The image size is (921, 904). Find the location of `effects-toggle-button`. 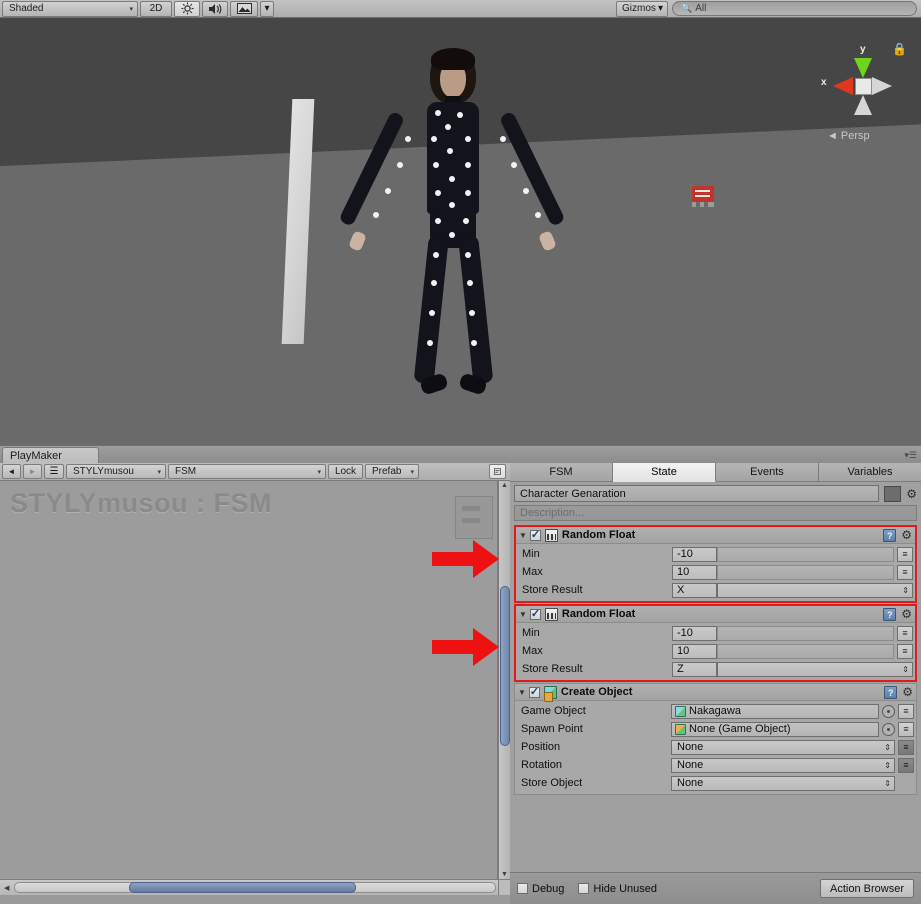

effects-toggle-button is located at coordinates (244, 8).